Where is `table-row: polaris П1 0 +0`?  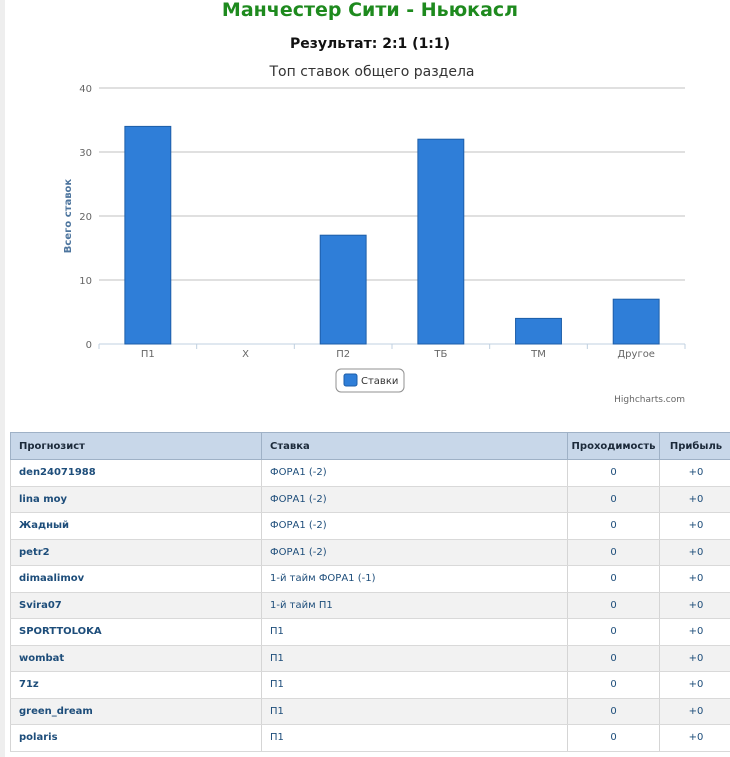 table-row: polaris П1 0 +0 is located at coordinates (370, 738).